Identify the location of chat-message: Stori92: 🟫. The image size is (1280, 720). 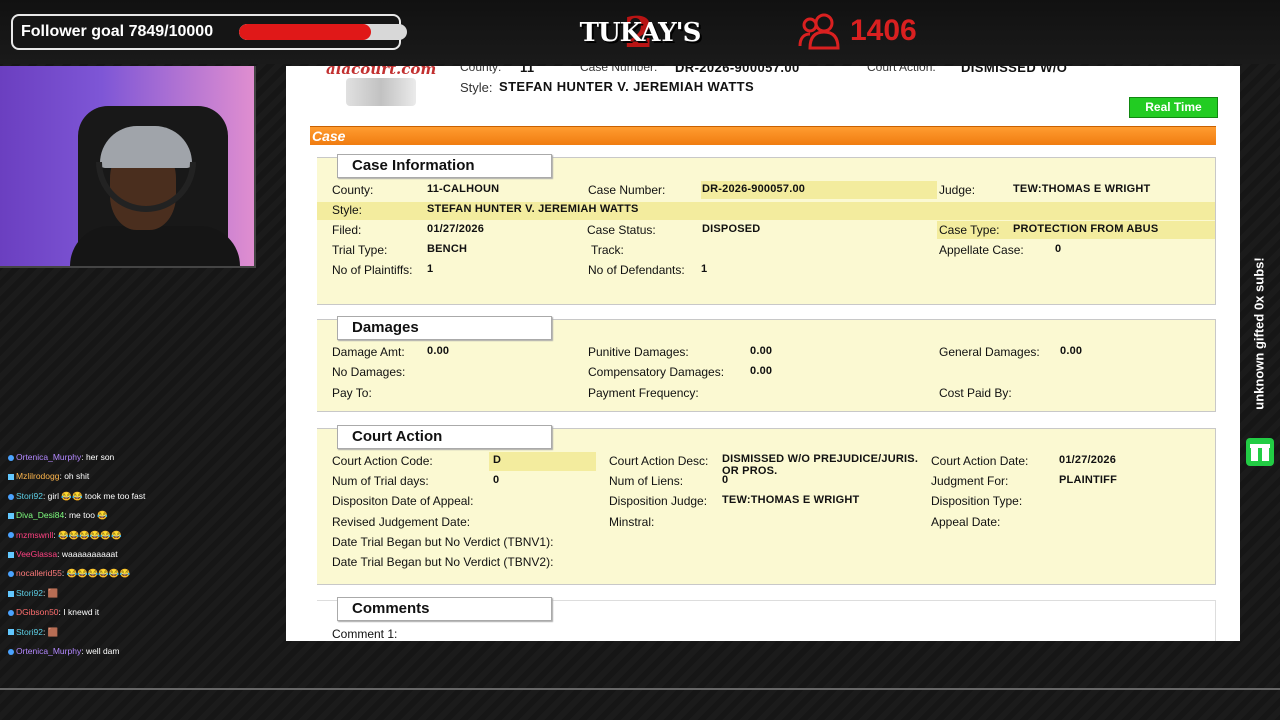
(133, 593).